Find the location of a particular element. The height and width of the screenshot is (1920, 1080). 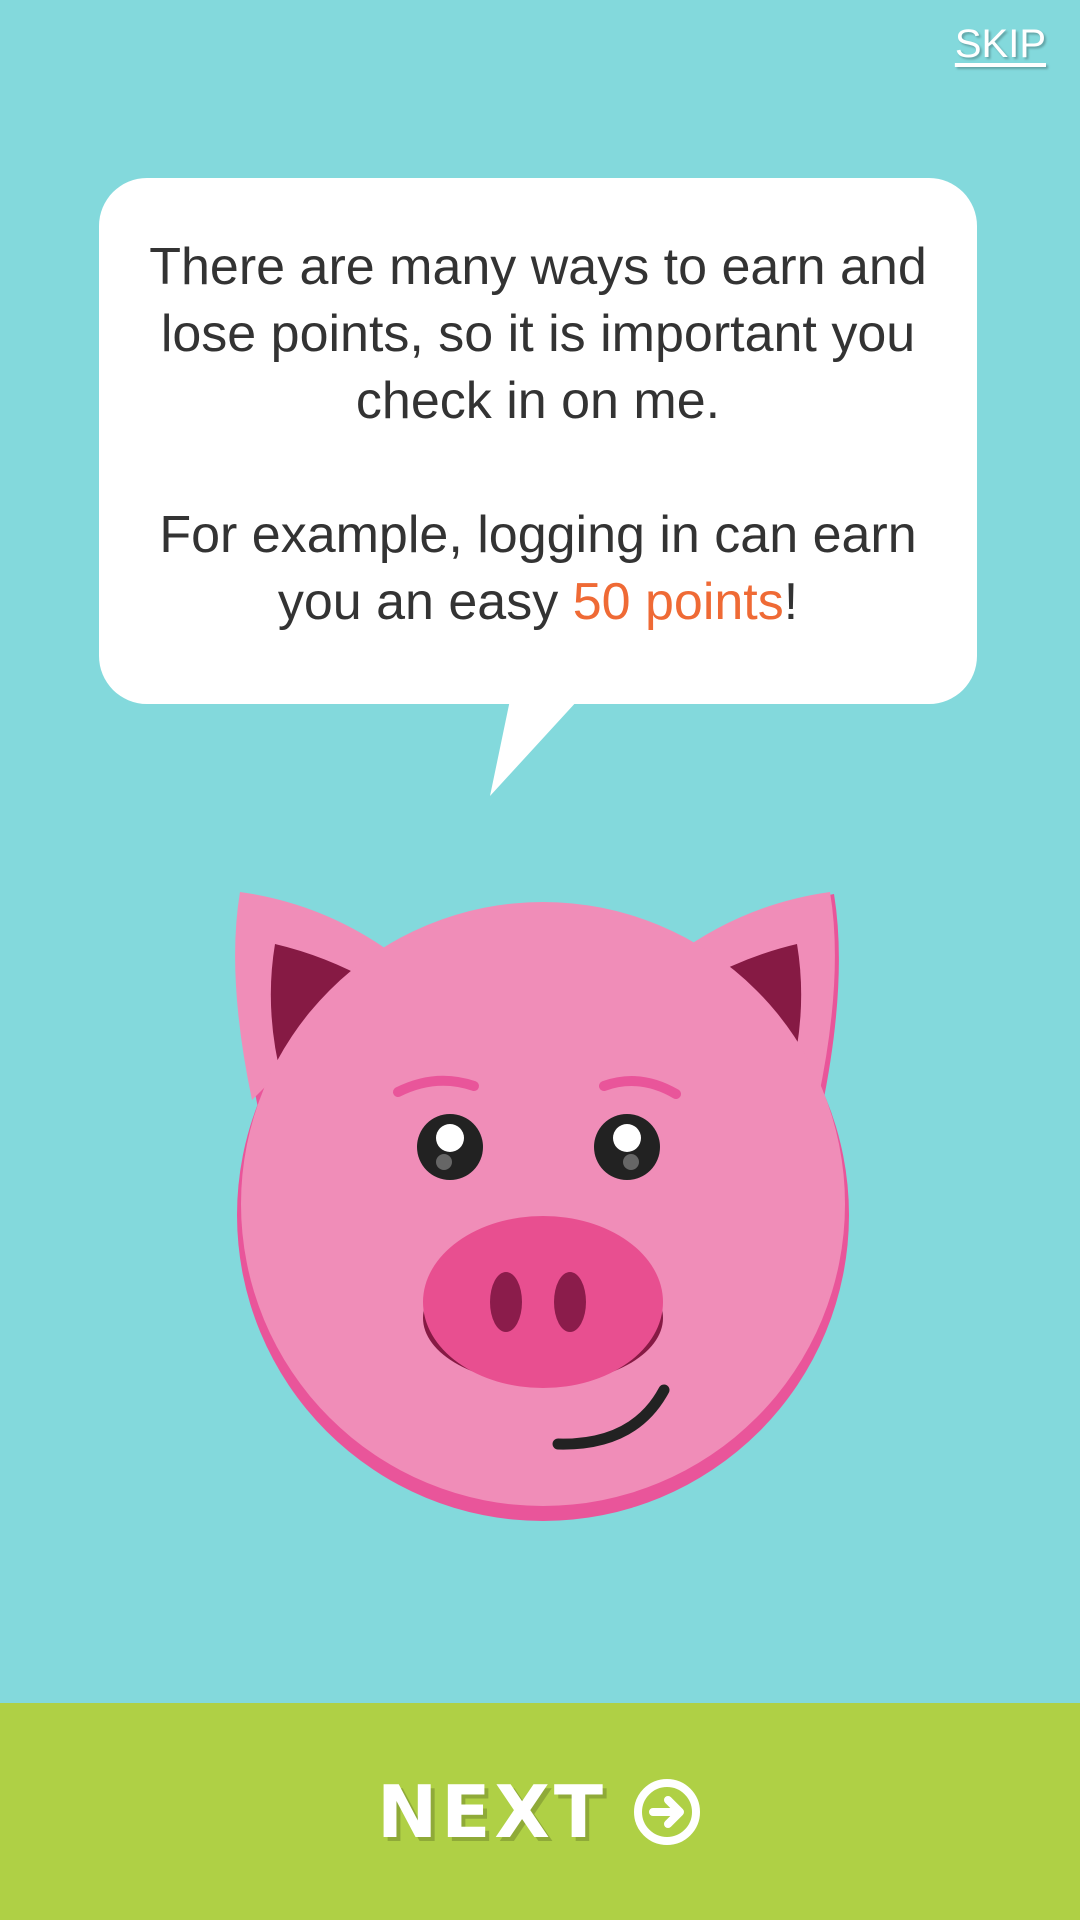

pig-right-nostril is located at coordinates (570, 1302).